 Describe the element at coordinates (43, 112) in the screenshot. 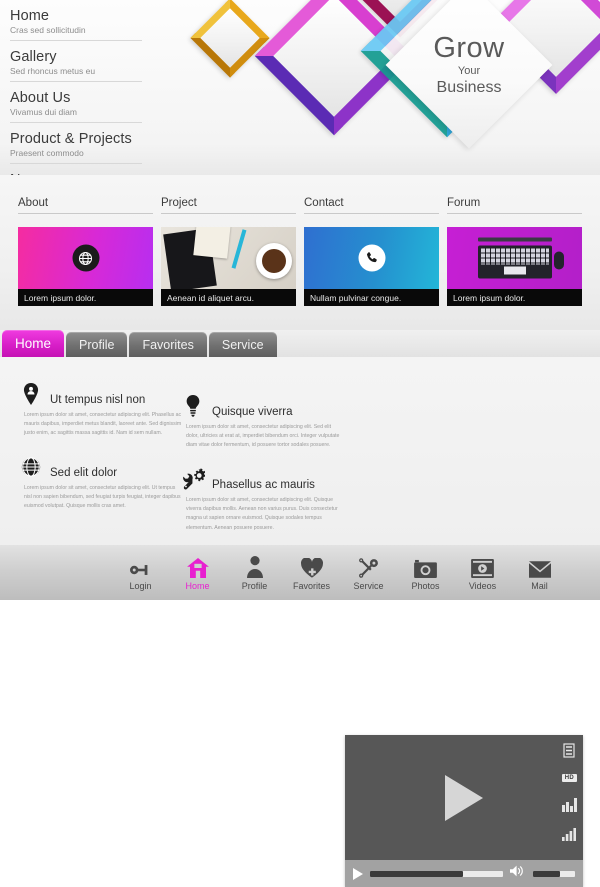

I see `menu-item-subtitle: Vivamus dui diam` at that location.